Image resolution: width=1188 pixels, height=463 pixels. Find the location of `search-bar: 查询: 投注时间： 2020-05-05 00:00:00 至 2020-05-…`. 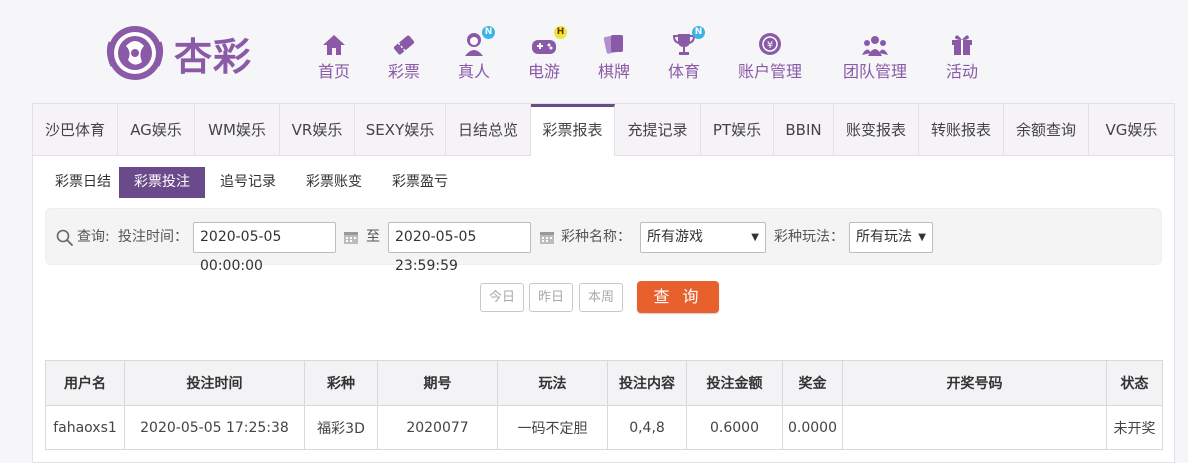

search-bar: 查询: 投注时间： 2020-05-05 00:00:00 至 2020-05-… is located at coordinates (603, 241).